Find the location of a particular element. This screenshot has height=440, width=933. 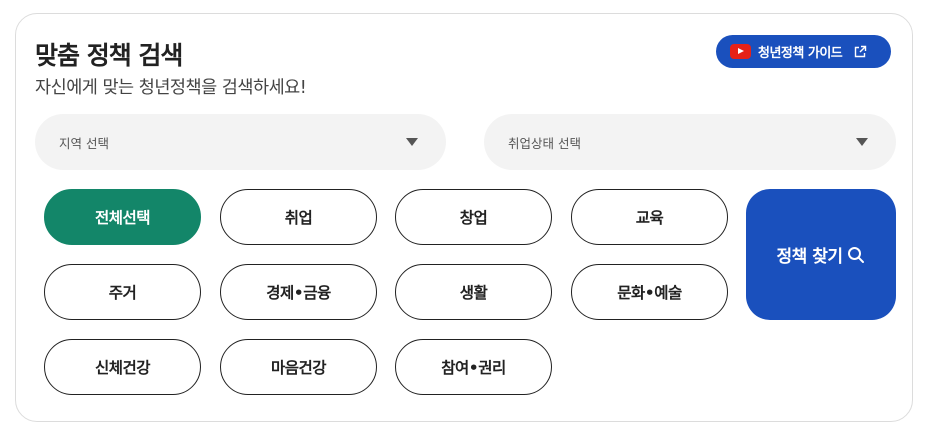

youth-policy-guide-button: 청년정책 가이드 is located at coordinates (803, 51).